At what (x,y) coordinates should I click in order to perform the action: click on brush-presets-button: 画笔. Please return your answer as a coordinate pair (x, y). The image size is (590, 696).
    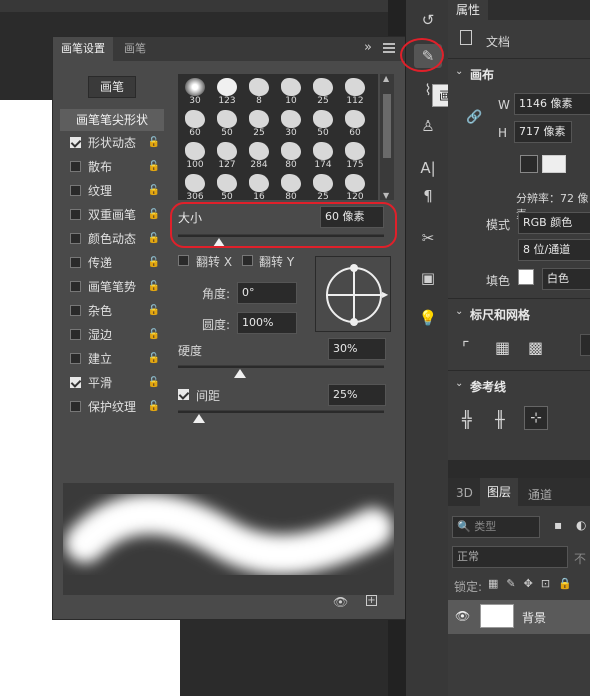
    Looking at the image, I should click on (112, 87).